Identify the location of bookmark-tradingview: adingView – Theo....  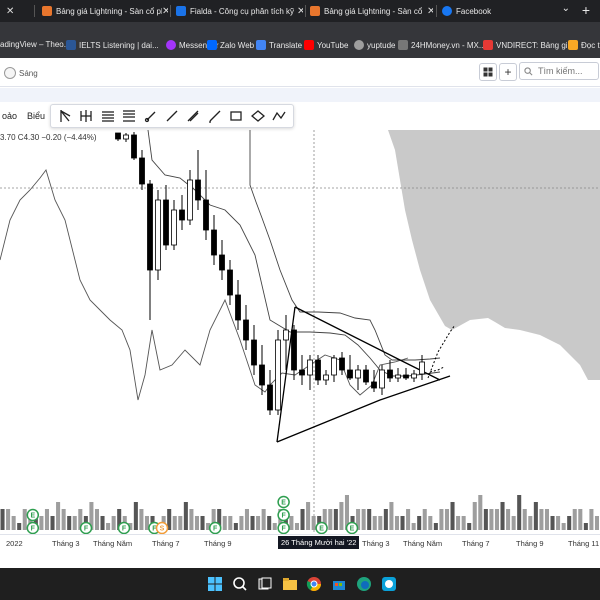
(35, 44).